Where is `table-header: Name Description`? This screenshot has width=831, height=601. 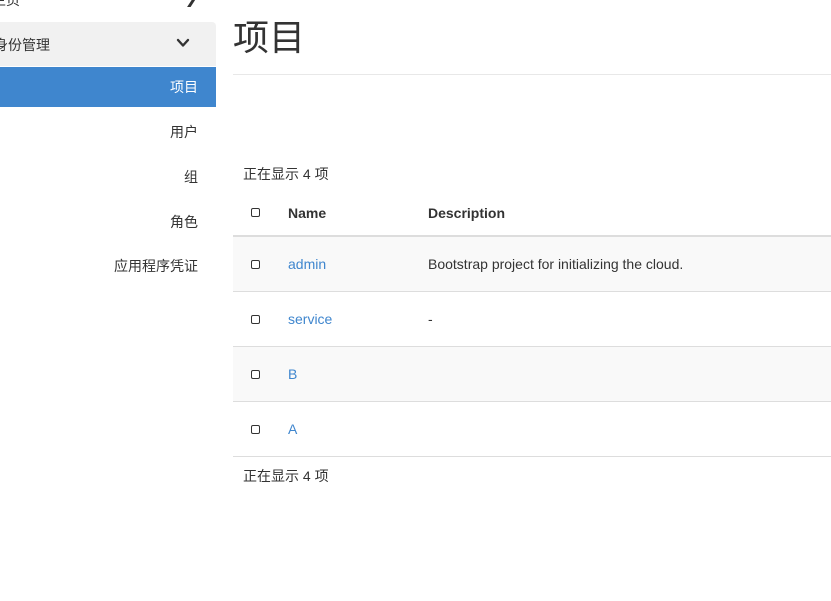 table-header: Name Description is located at coordinates (532, 213).